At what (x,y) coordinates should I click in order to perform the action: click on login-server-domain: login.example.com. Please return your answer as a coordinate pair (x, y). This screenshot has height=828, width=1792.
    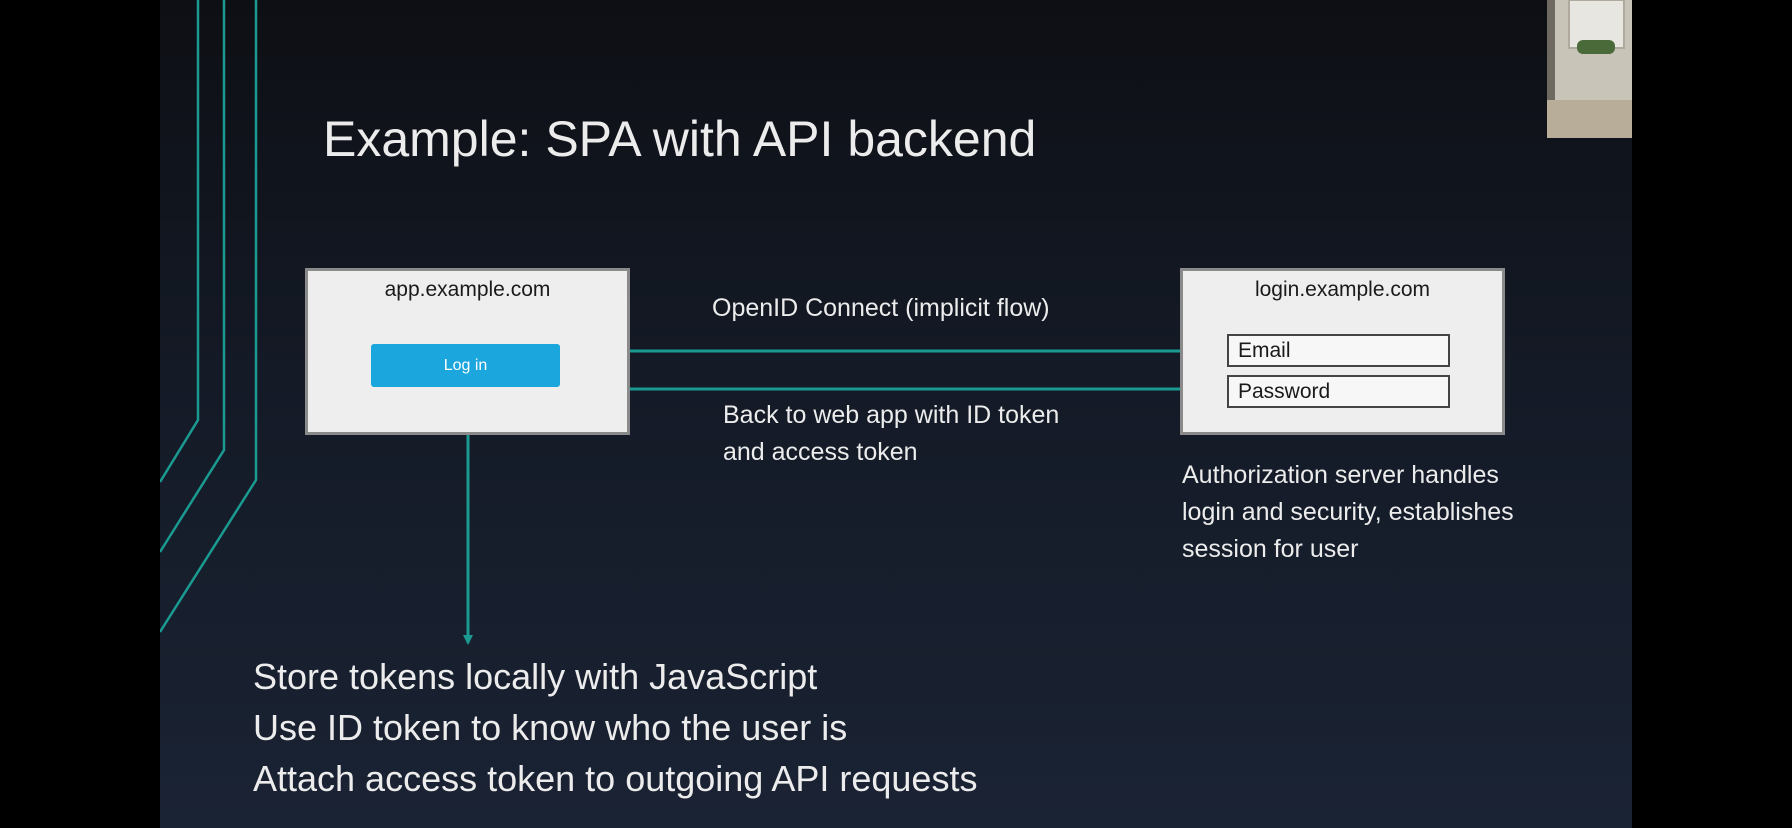
    Looking at the image, I should click on (1342, 289).